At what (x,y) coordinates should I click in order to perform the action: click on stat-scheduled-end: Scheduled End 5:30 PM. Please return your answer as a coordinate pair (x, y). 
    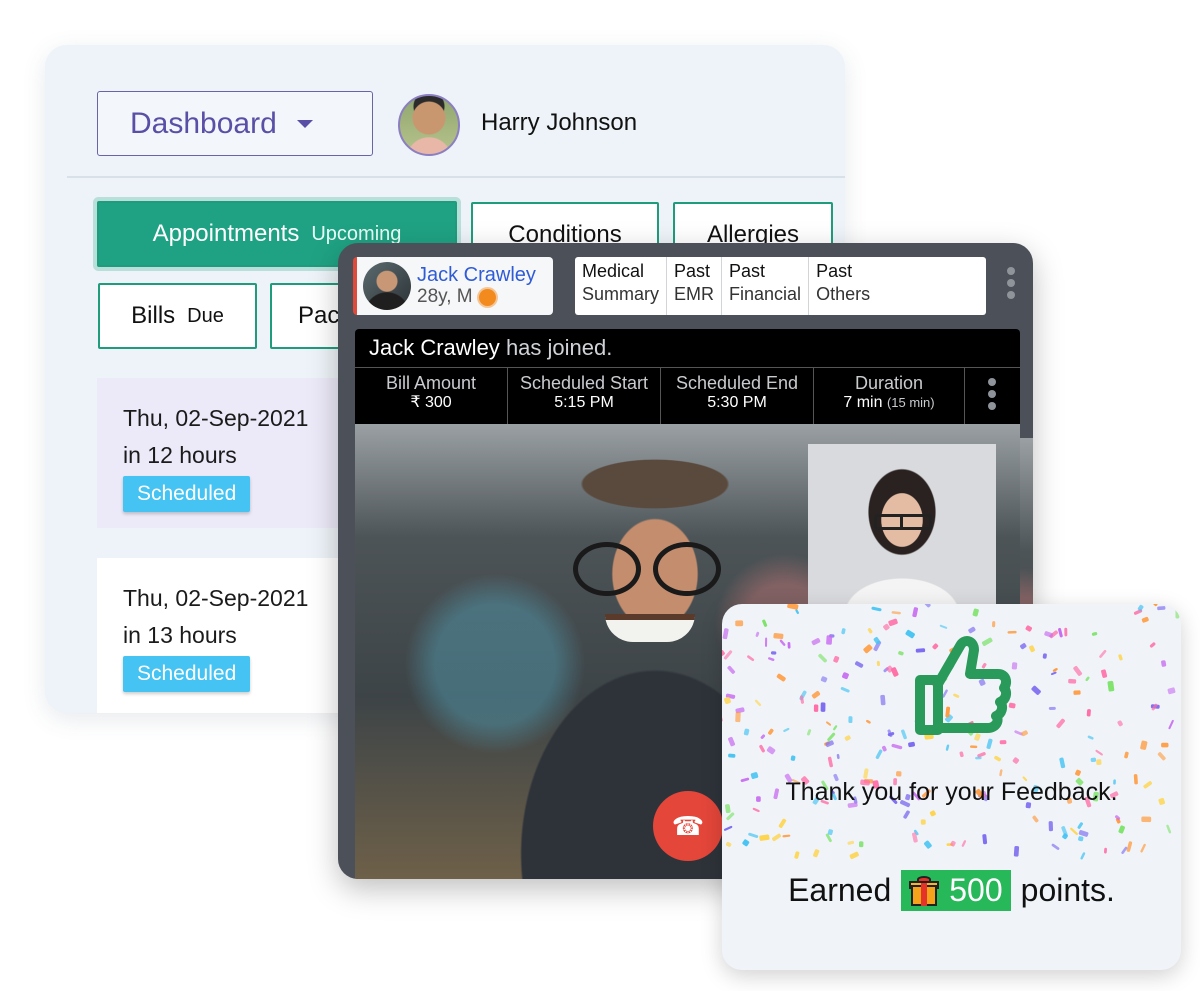
    Looking at the image, I should click on (737, 396).